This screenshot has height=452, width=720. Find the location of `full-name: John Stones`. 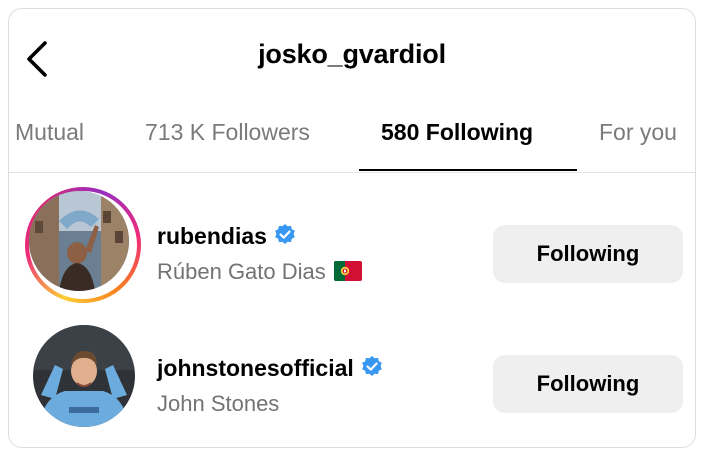

full-name: John Stones is located at coordinates (218, 403).